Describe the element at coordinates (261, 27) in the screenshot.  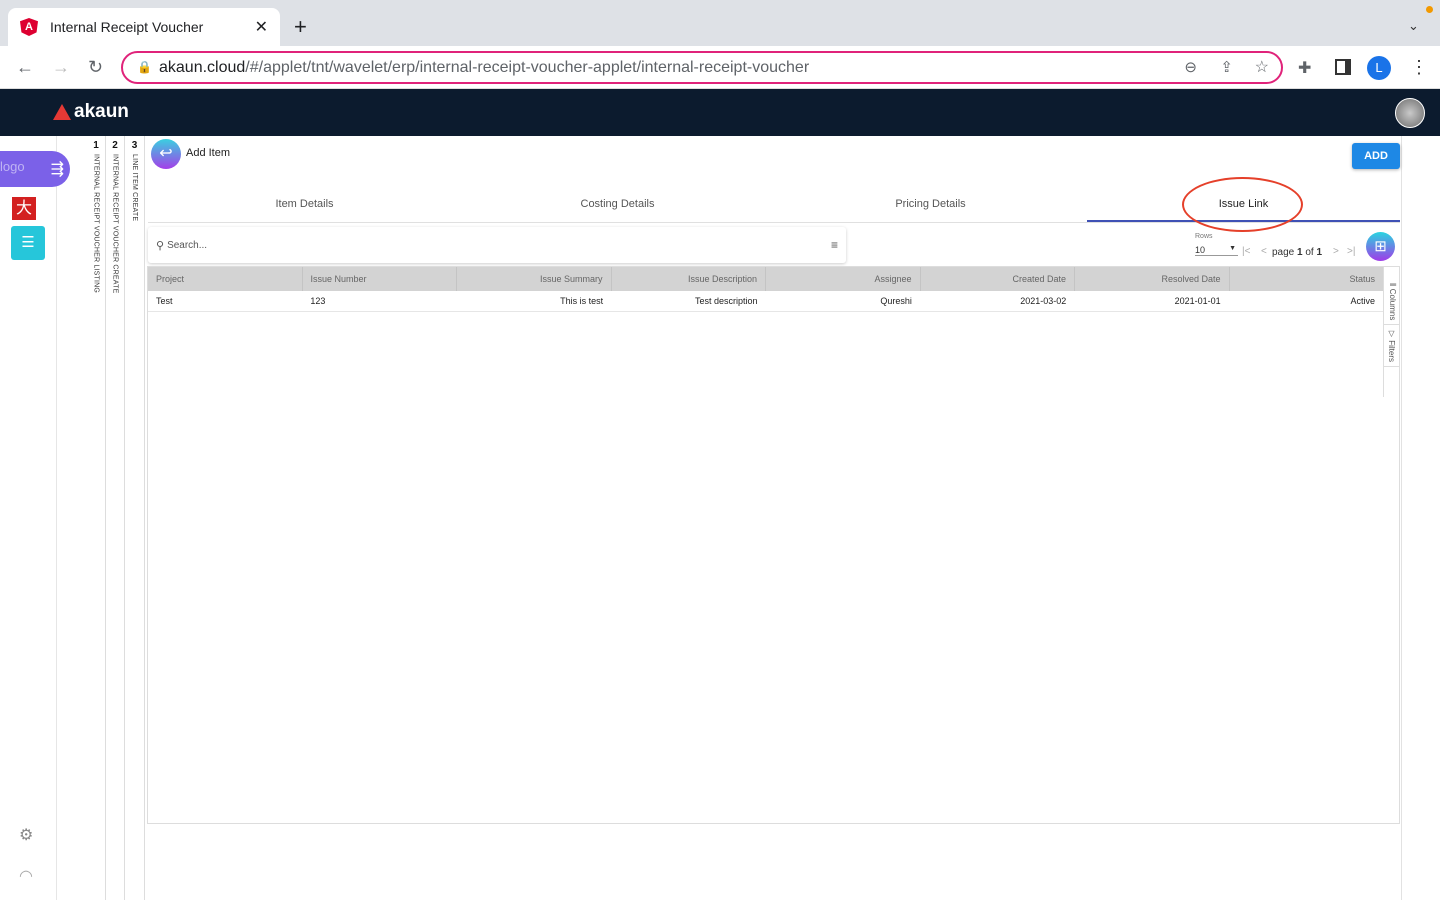
I see `close-tab-icon: ✕` at that location.